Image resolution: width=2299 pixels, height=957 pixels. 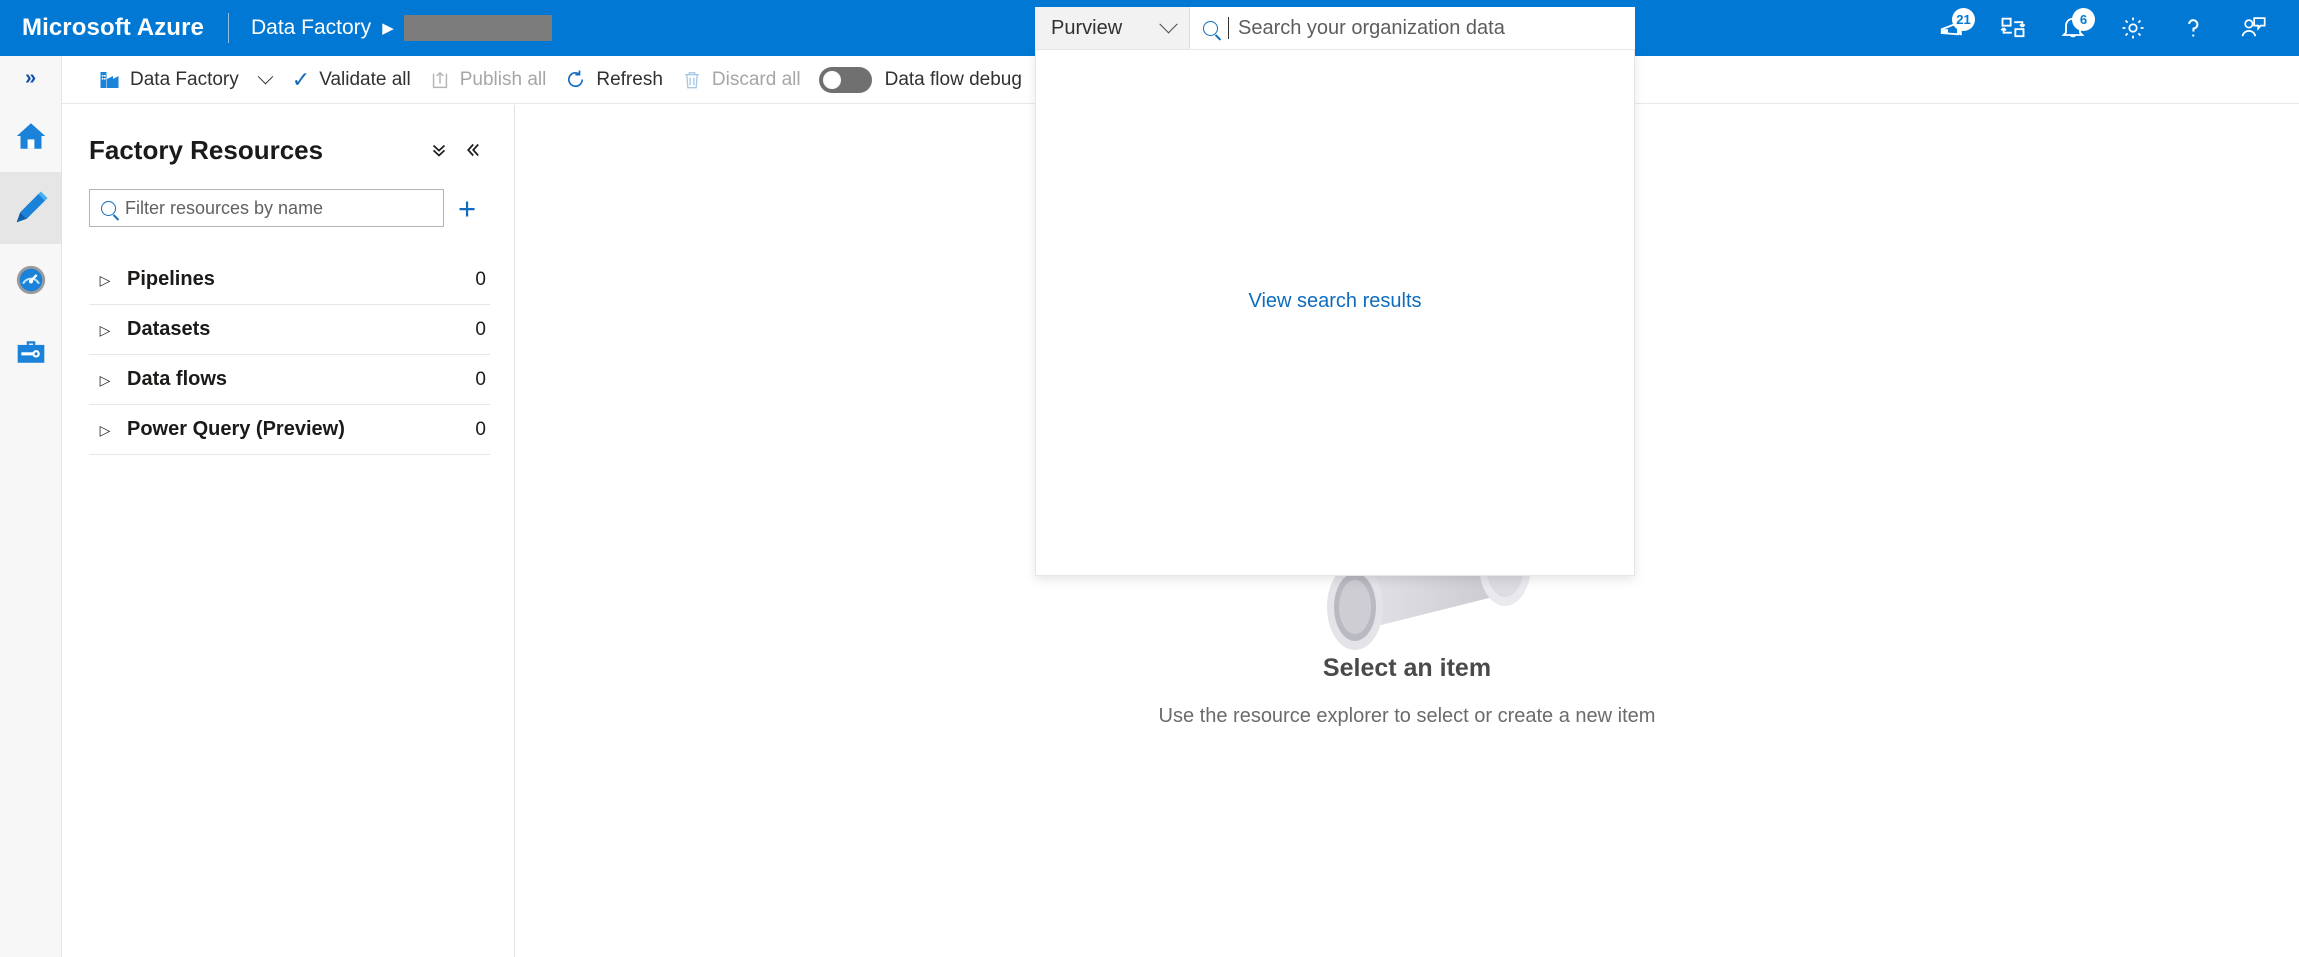 I want to click on azure-brand-logo: Microsoft Azure, so click(x=113, y=28).